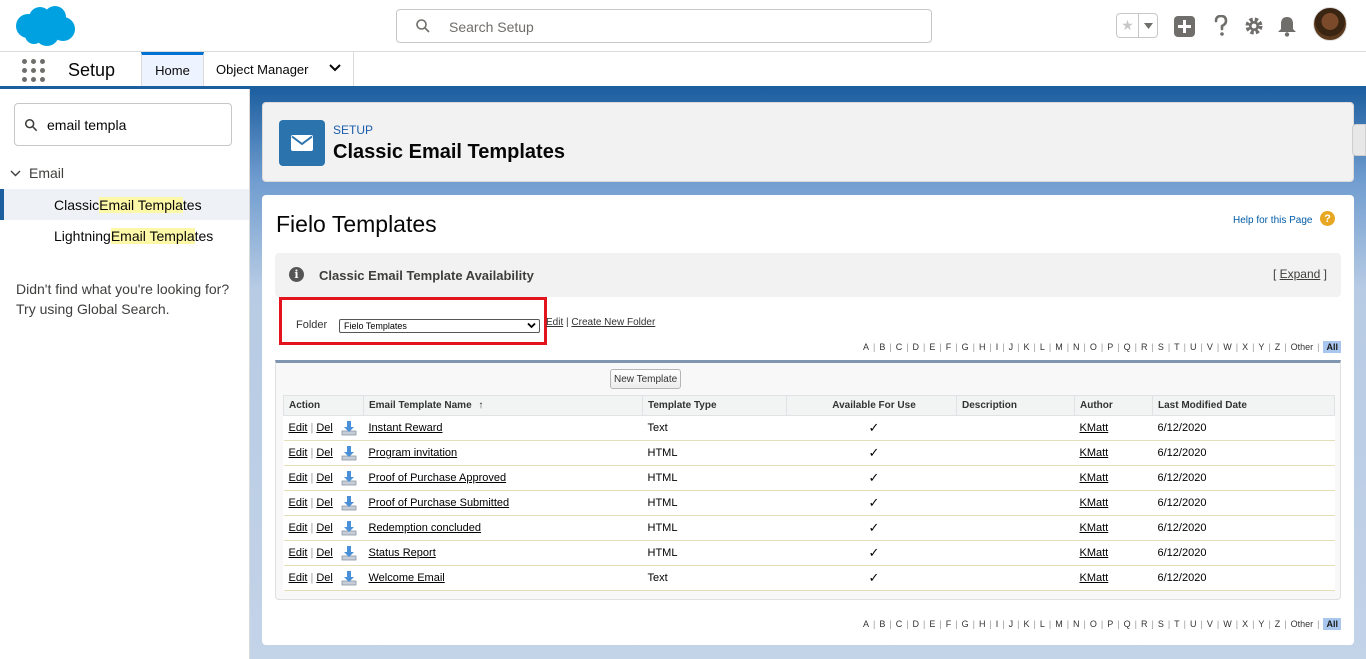 This screenshot has height=659, width=1366. I want to click on tab-home: Home, so click(172, 69).